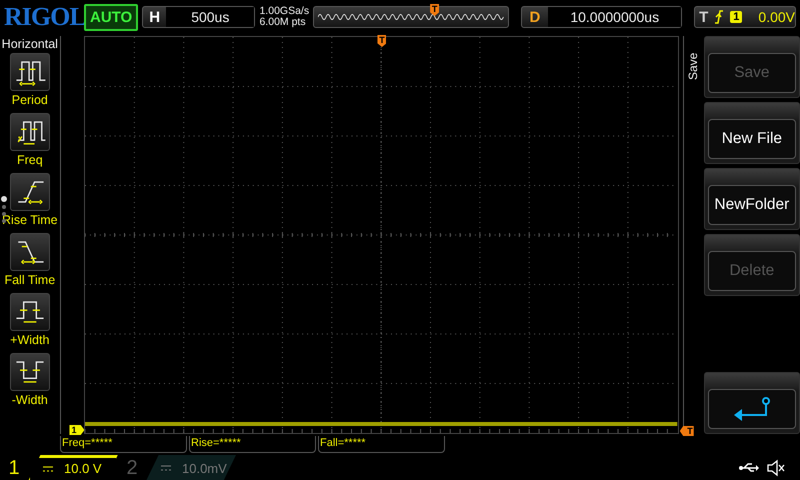 Image resolution: width=800 pixels, height=480 pixels. Describe the element at coordinates (703, 17) in the screenshot. I see `trigger-label: T` at that location.